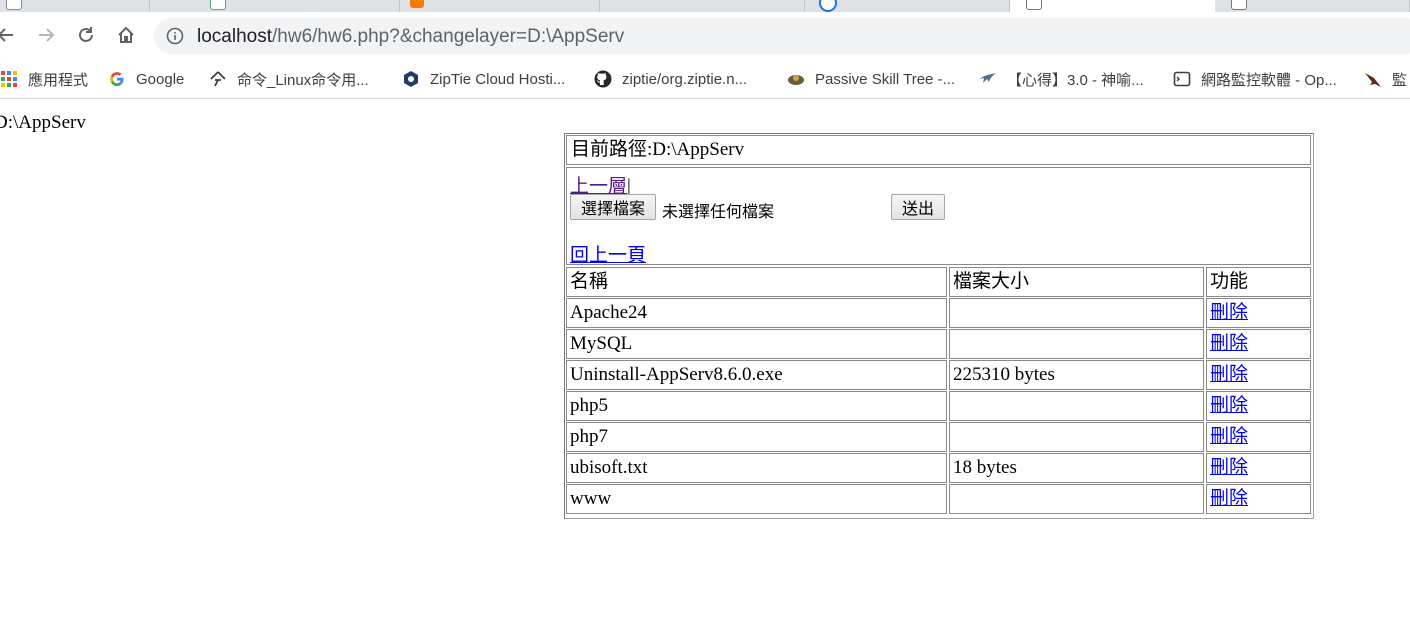 The height and width of the screenshot is (635, 1410). I want to click on tab-strip, so click(705, 6).